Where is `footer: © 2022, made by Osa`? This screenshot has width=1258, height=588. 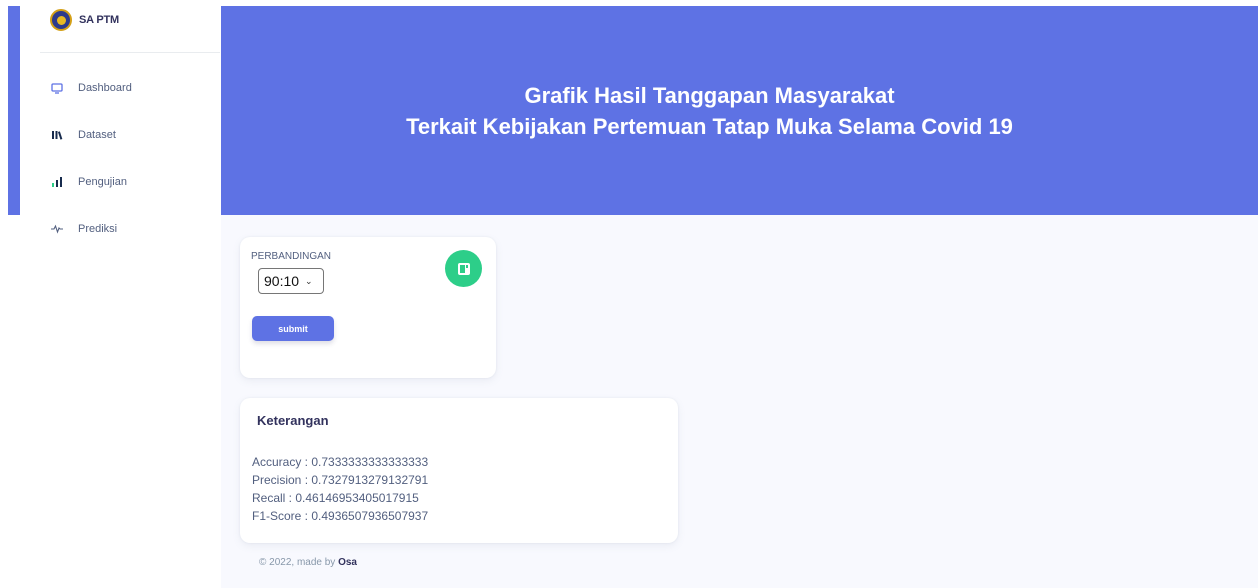
footer: © 2022, made by Osa is located at coordinates (308, 562).